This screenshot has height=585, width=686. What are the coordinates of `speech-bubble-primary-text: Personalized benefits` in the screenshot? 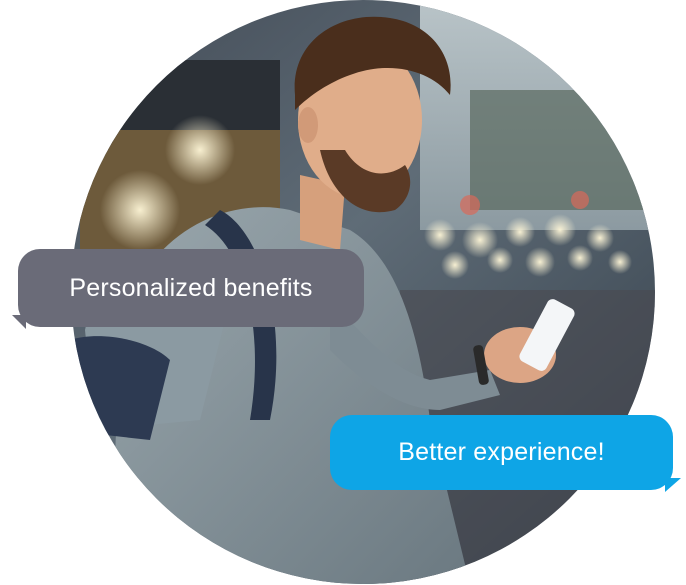 It's located at (191, 287).